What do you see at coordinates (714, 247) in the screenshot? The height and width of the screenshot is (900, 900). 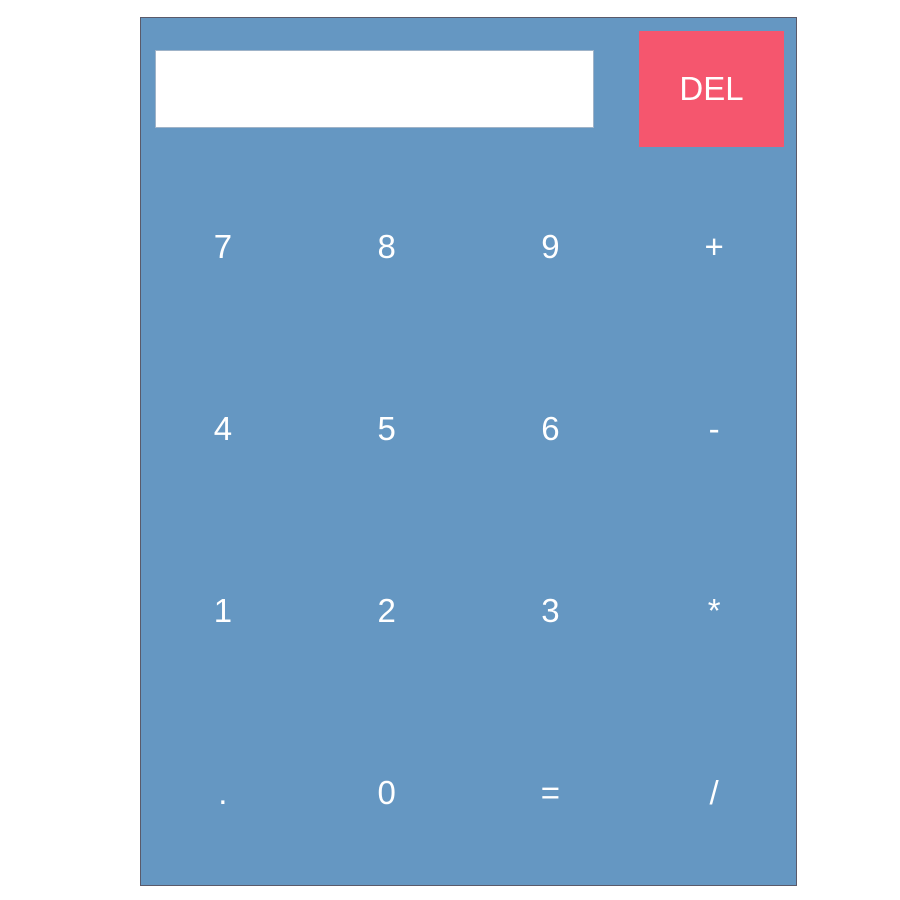 I see `key-plus: +` at bounding box center [714, 247].